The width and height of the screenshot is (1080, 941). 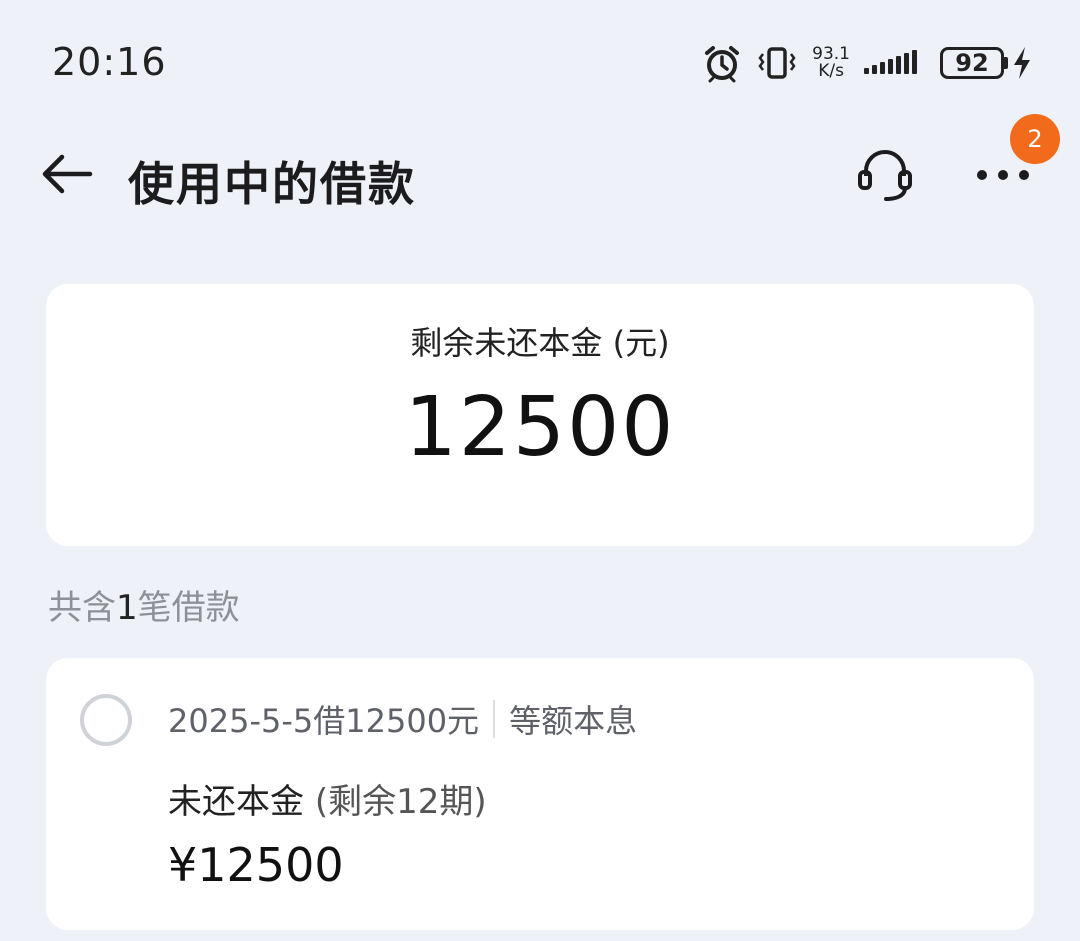 What do you see at coordinates (540, 60) in the screenshot?
I see `status-bar: 20:16 93.1 K/s 92` at bounding box center [540, 60].